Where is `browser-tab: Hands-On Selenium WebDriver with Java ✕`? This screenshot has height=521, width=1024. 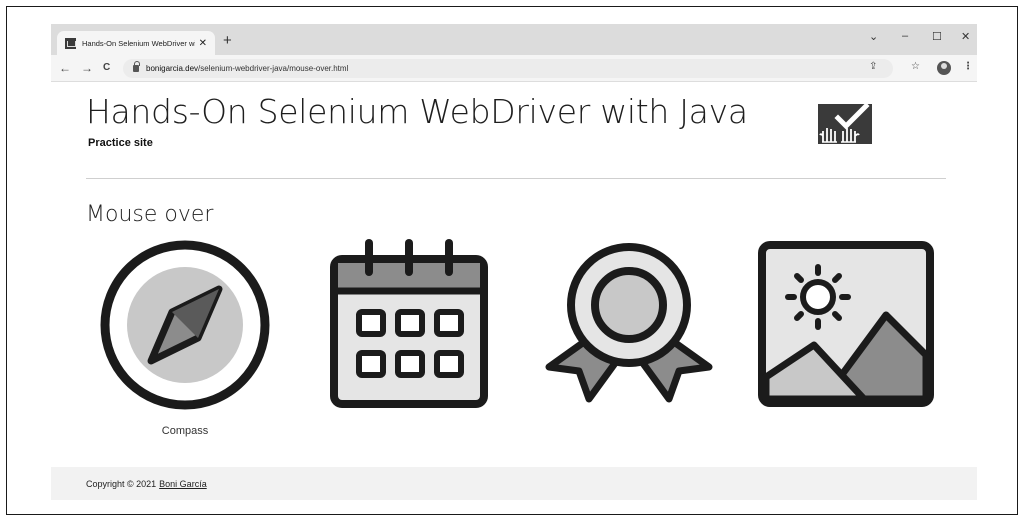
browser-tab: Hands-On Selenium WebDriver with Java ✕ is located at coordinates (136, 43).